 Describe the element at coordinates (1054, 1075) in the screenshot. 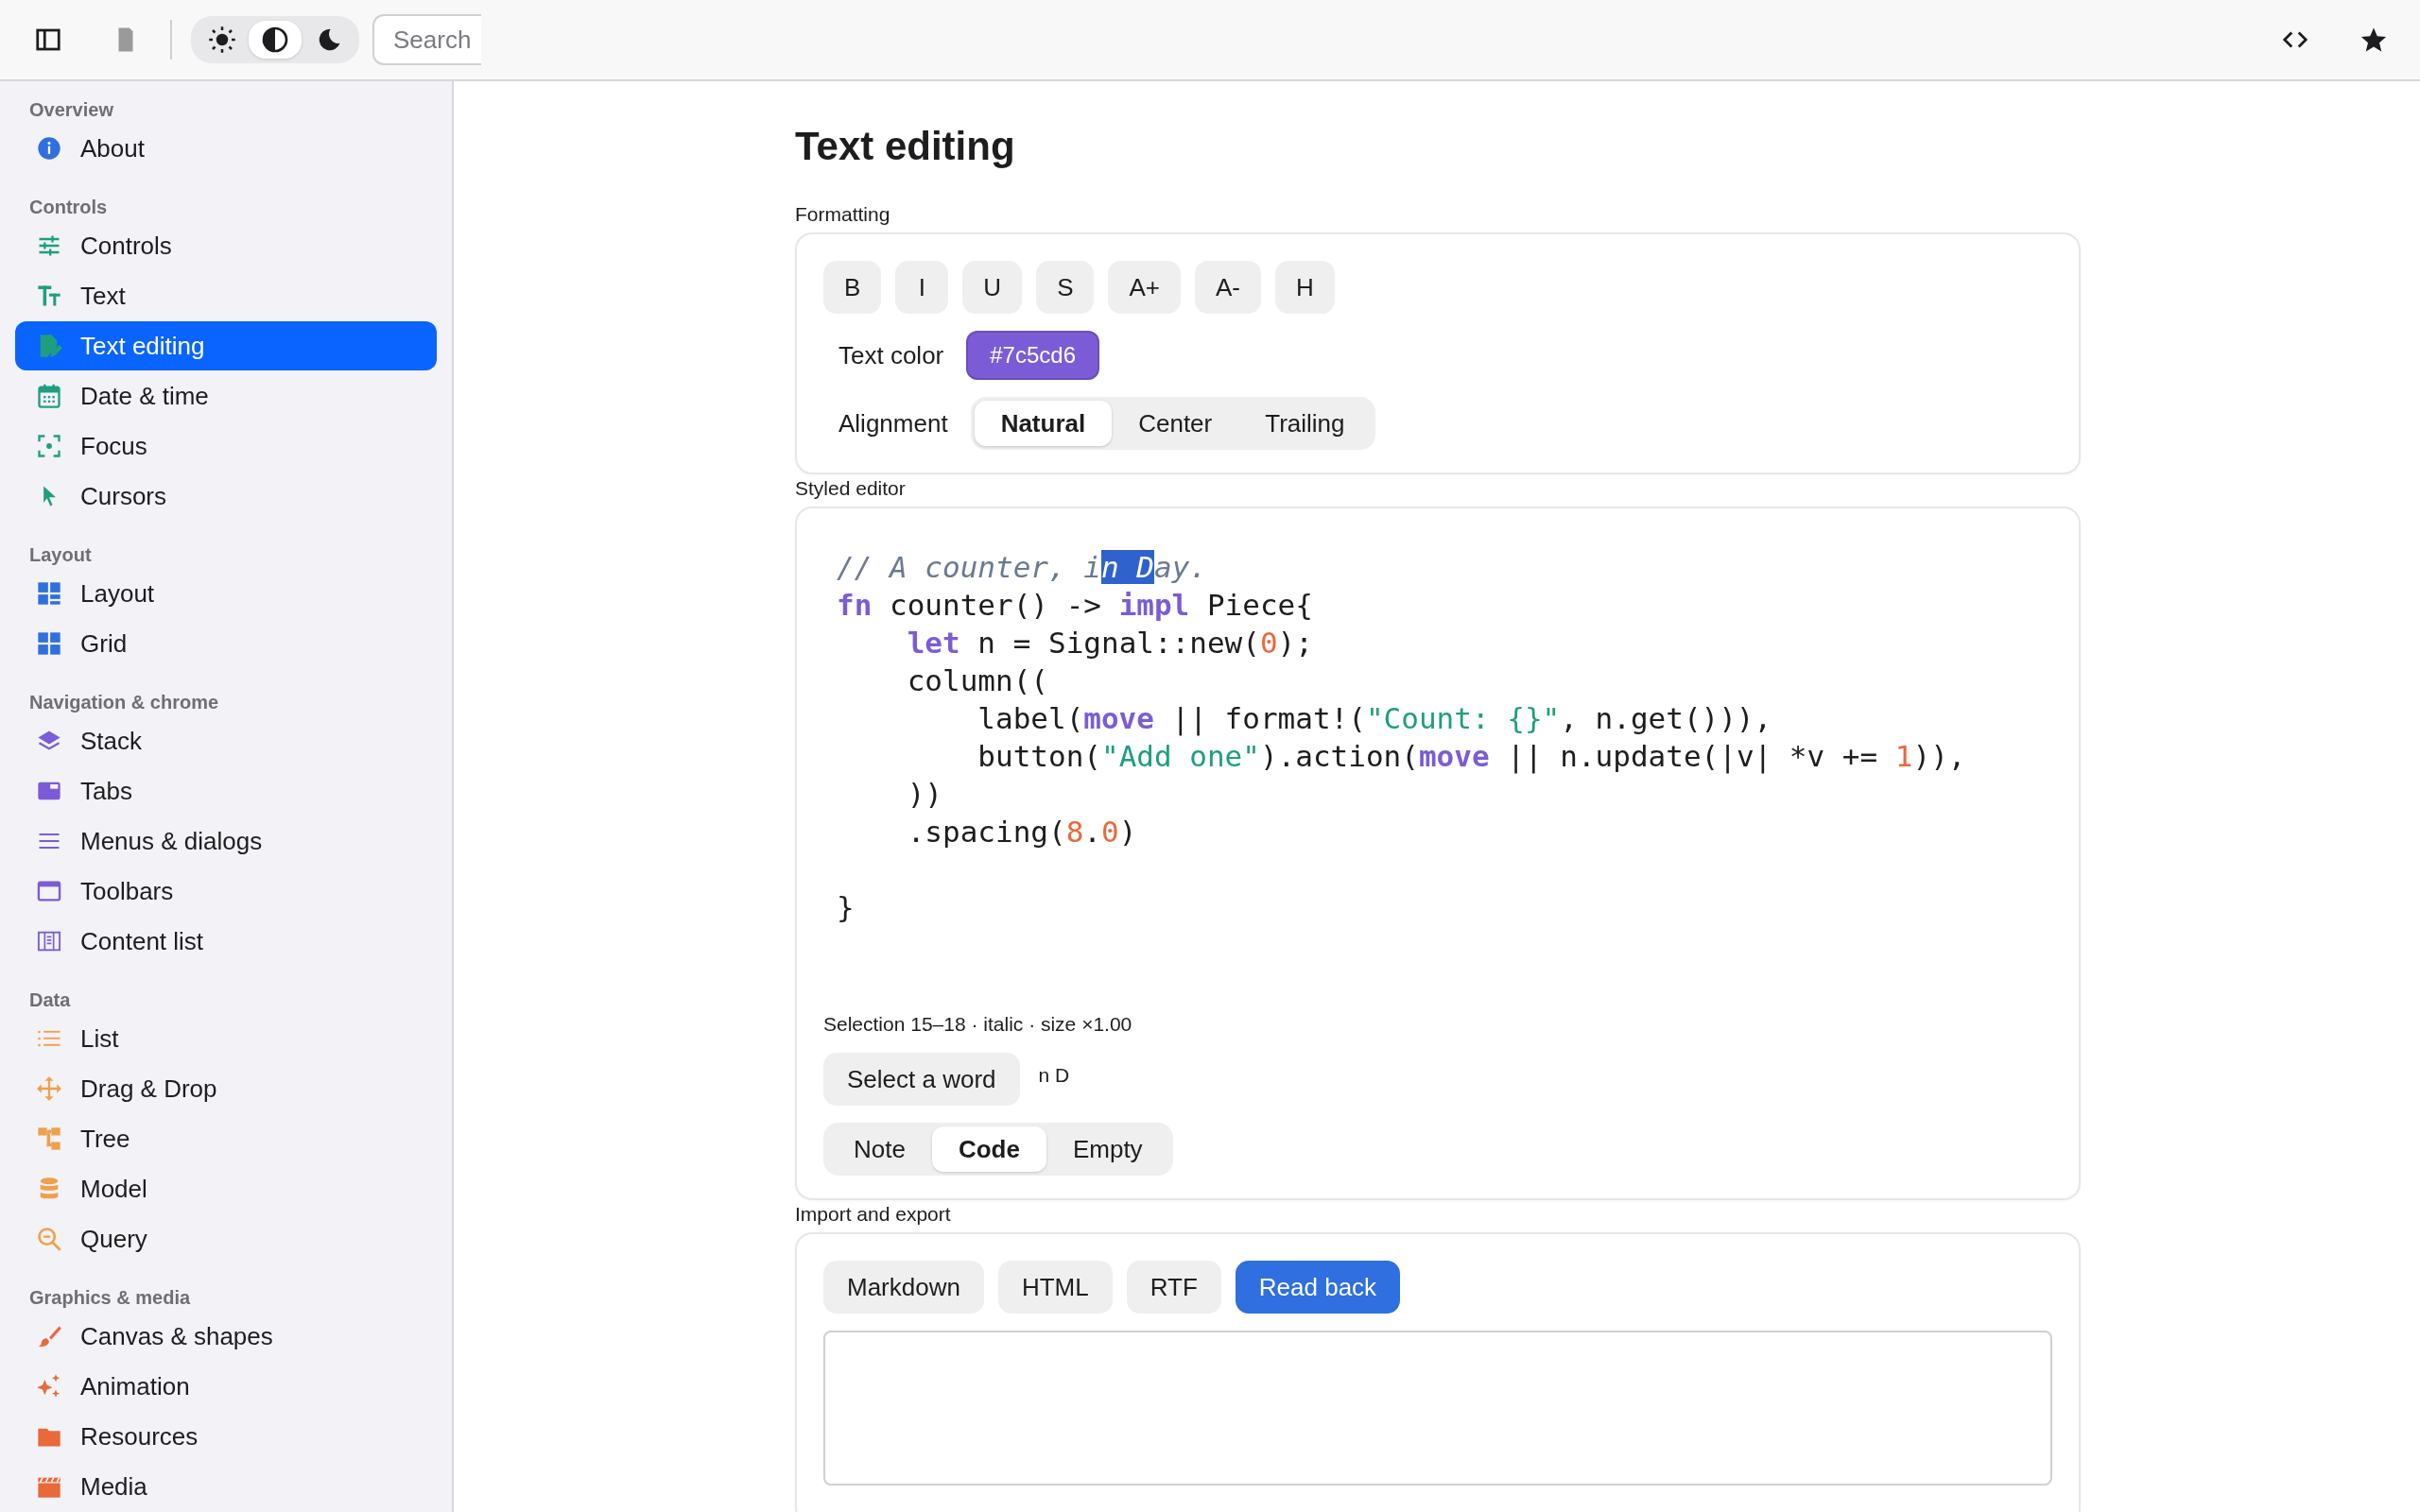

I see `selected-text: n D` at that location.